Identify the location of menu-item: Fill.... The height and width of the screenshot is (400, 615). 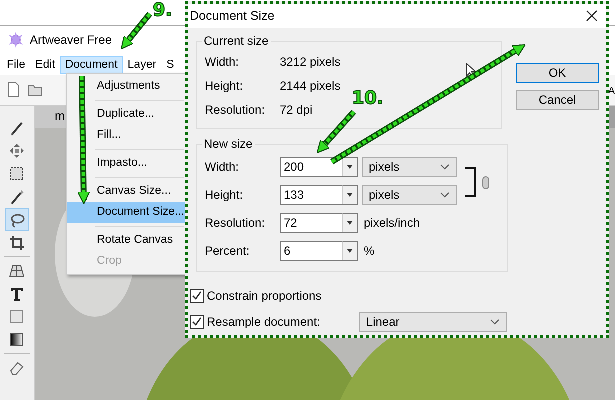
(126, 135).